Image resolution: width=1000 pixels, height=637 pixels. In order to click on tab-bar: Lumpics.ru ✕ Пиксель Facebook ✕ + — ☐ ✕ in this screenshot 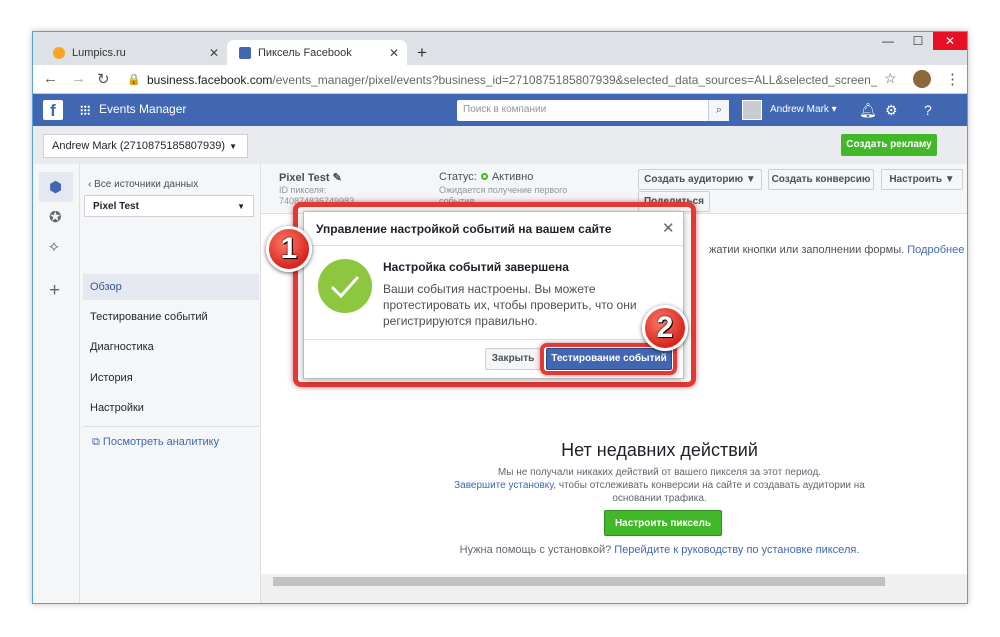, I will do `click(500, 48)`.